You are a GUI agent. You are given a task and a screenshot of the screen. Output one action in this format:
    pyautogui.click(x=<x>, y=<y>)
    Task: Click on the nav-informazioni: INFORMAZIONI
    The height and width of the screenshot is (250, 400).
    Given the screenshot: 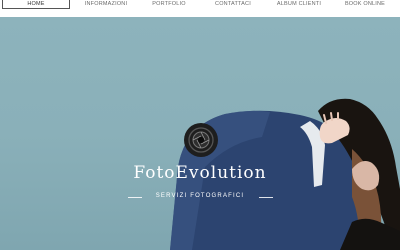 What is the action you would take?
    pyautogui.click(x=106, y=4)
    